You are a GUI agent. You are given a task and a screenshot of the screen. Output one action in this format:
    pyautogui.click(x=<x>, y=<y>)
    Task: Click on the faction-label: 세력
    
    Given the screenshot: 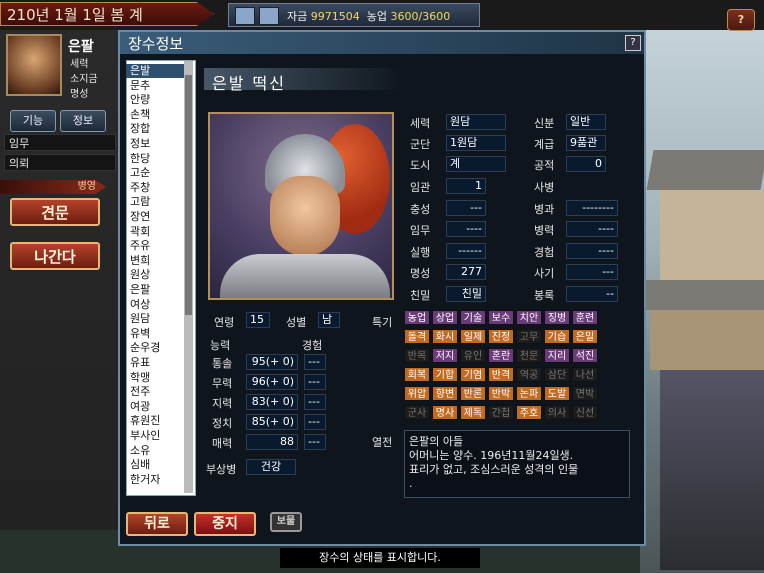 What is the action you would take?
    pyautogui.click(x=420, y=123)
    